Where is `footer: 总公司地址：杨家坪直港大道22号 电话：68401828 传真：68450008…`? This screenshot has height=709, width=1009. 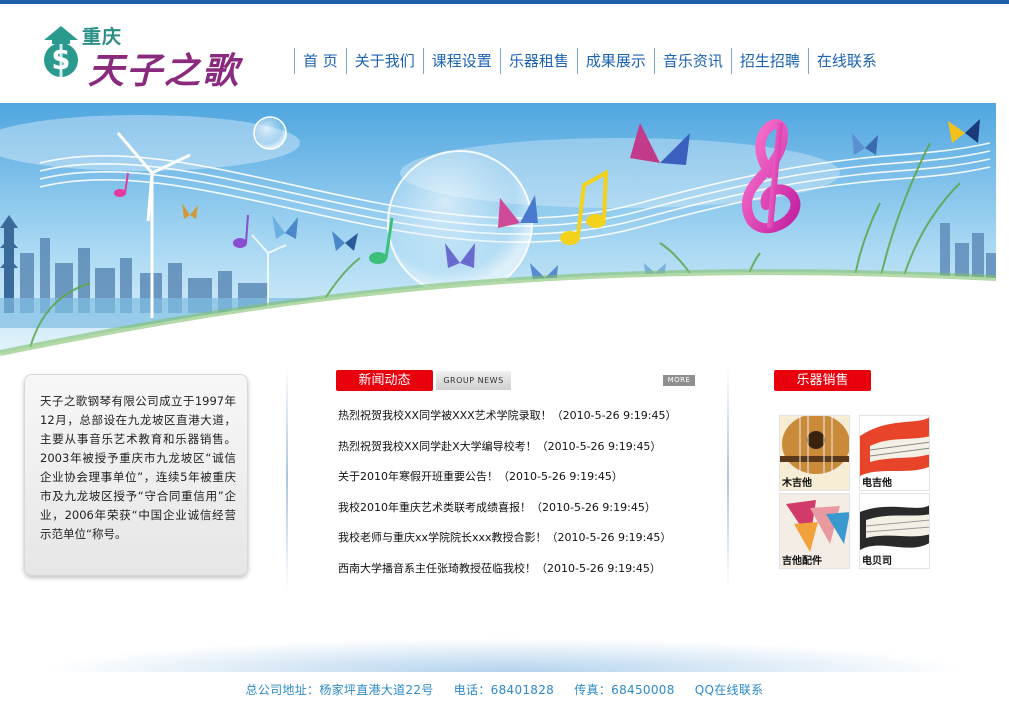
footer: 总公司地址：杨家坪直港大道22号 电话：68401828 传真：68450008… is located at coordinates (504, 689).